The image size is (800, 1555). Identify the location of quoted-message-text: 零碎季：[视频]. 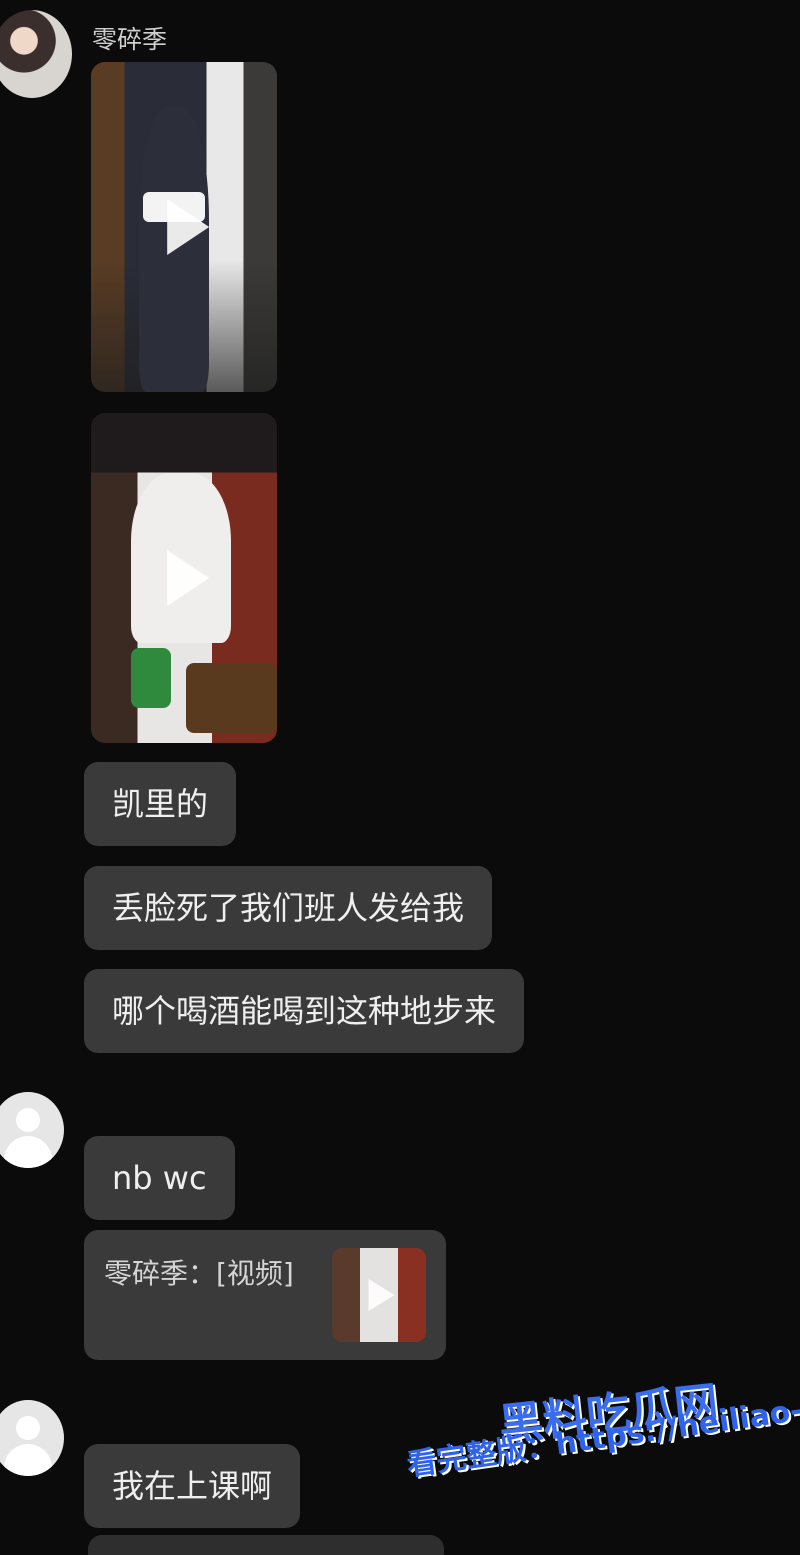
(199, 1273).